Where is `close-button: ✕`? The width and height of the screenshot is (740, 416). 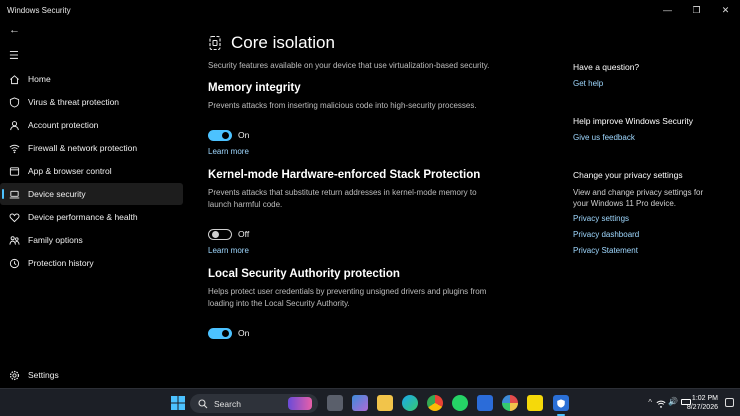 close-button: ✕ is located at coordinates (725, 10).